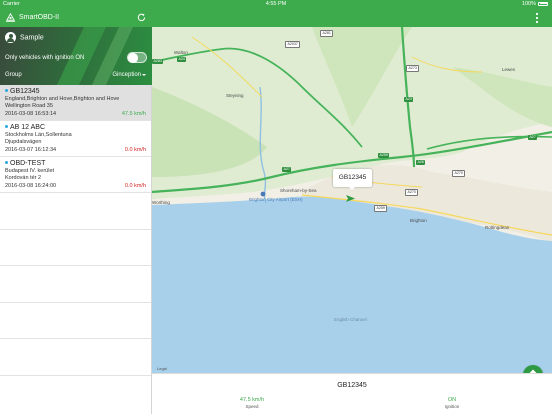  What do you see at coordinates (263, 194) in the screenshot?
I see `airport-marker` at bounding box center [263, 194].